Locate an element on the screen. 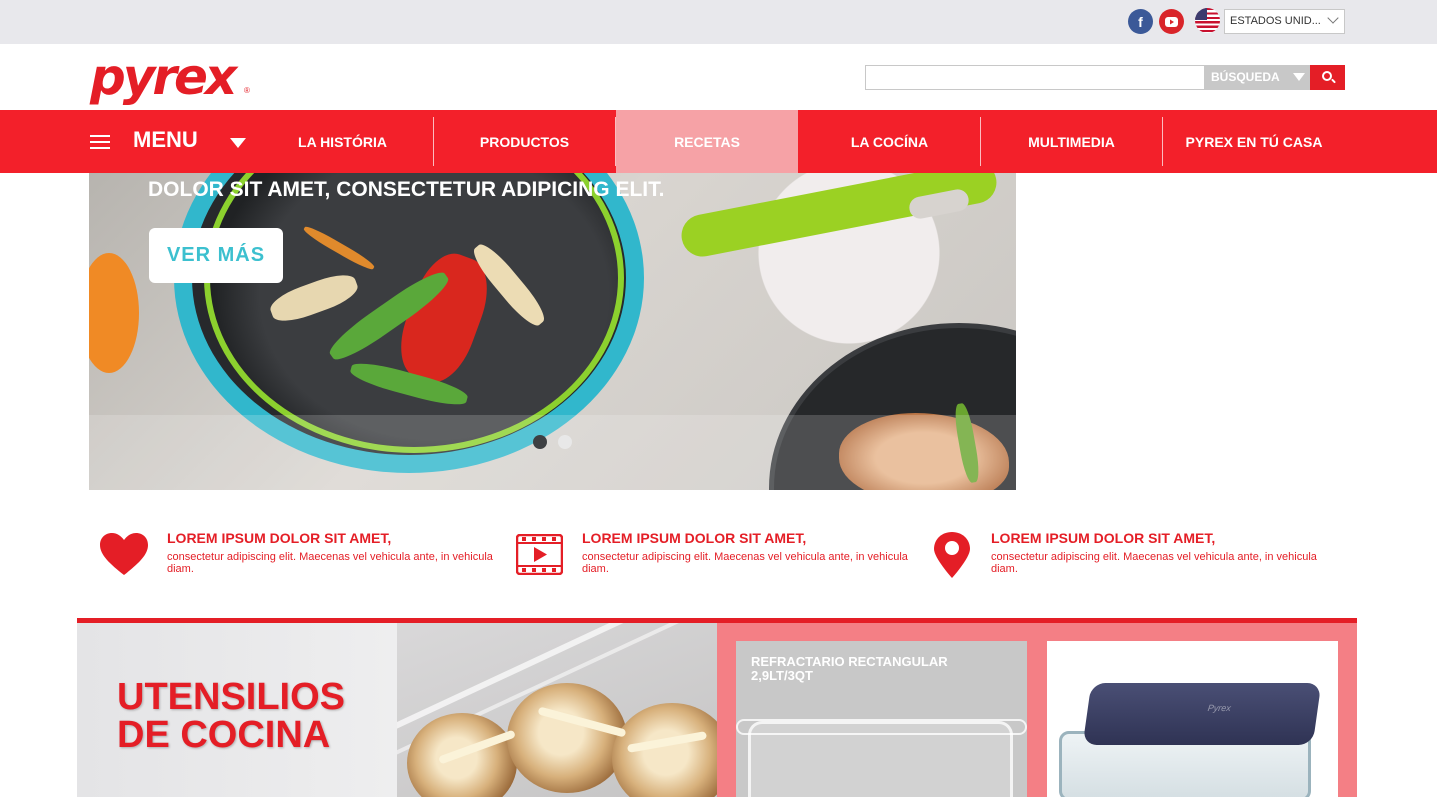 This screenshot has height=811, width=1437. search-type-select: BÚSQUEDA is located at coordinates (1257, 77).